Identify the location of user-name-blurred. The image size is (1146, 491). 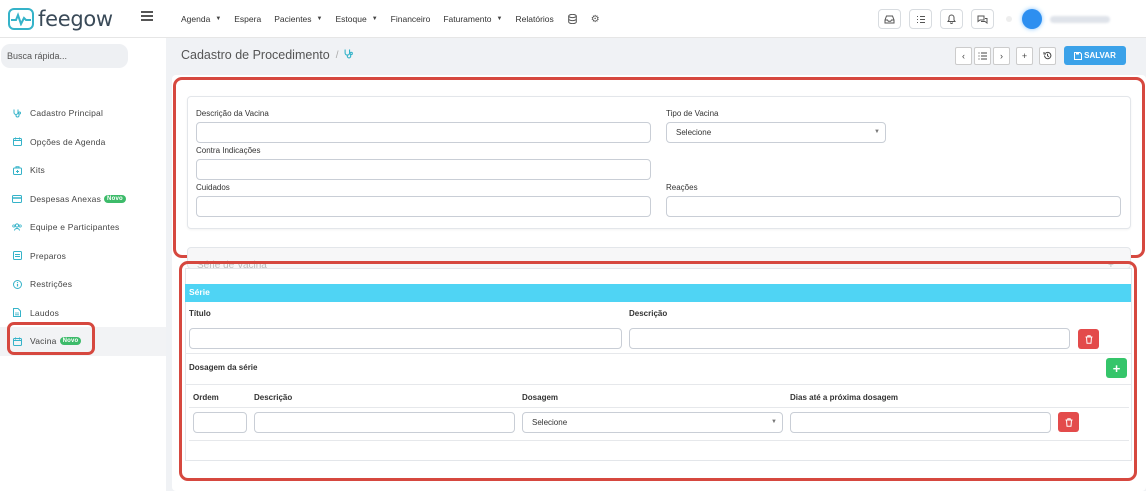
(1080, 19).